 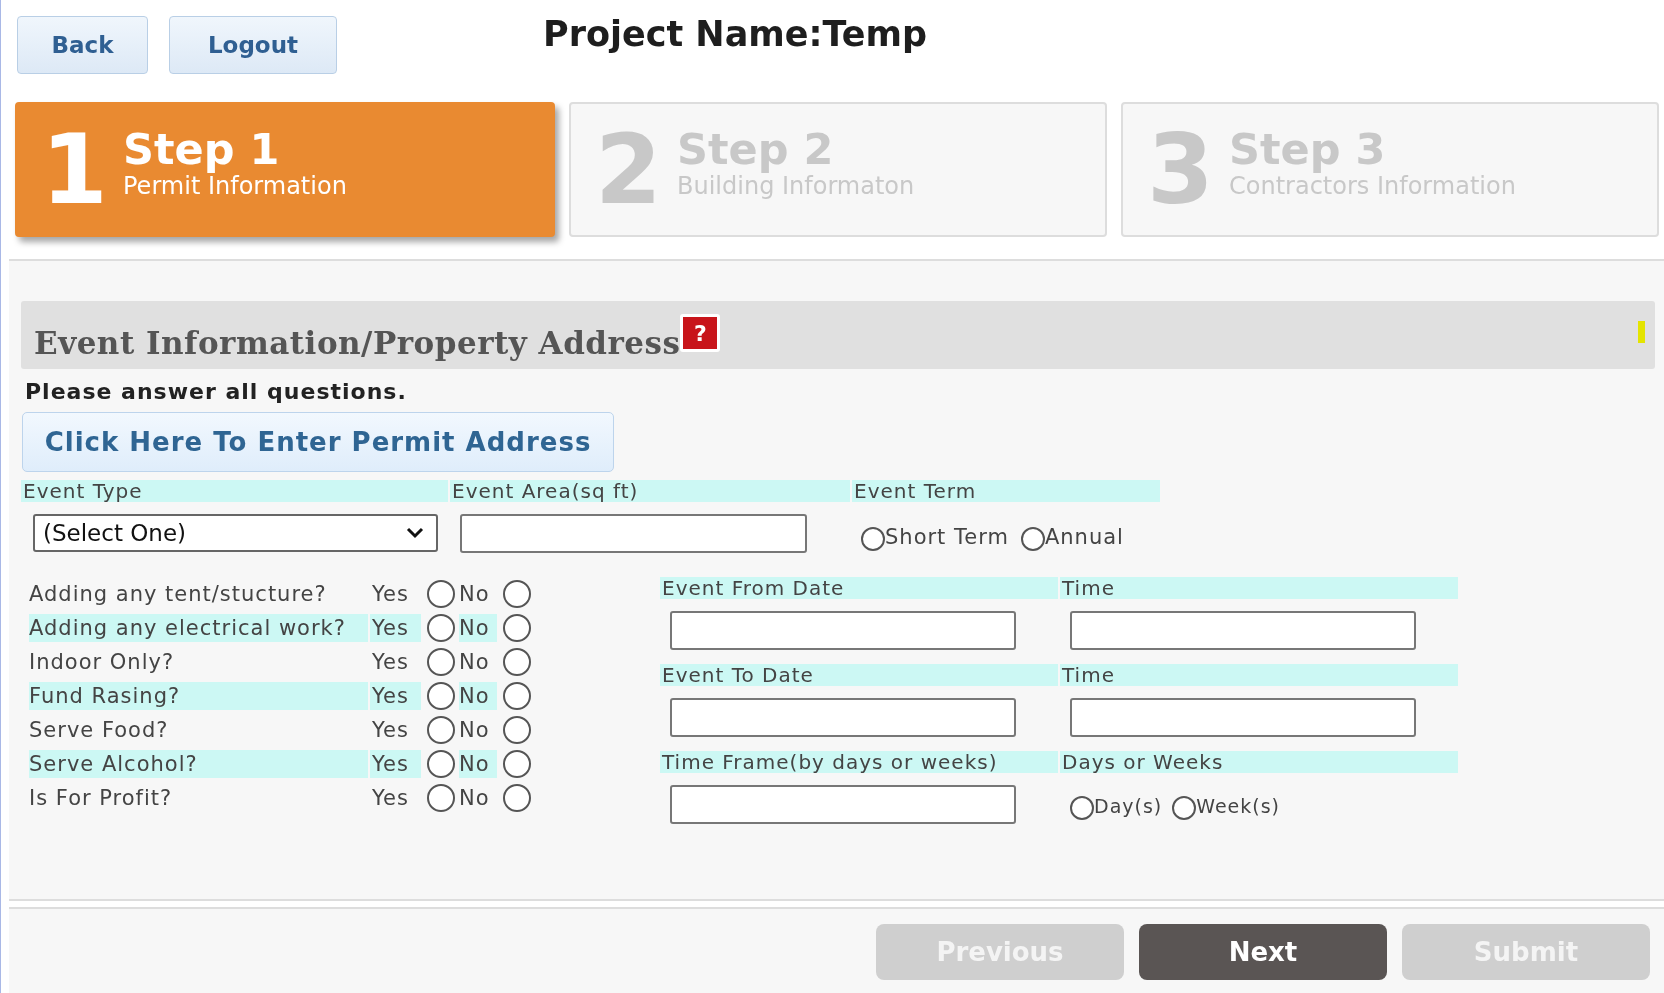 What do you see at coordinates (1238, 805) in the screenshot?
I see `option-label: Week(s)` at bounding box center [1238, 805].